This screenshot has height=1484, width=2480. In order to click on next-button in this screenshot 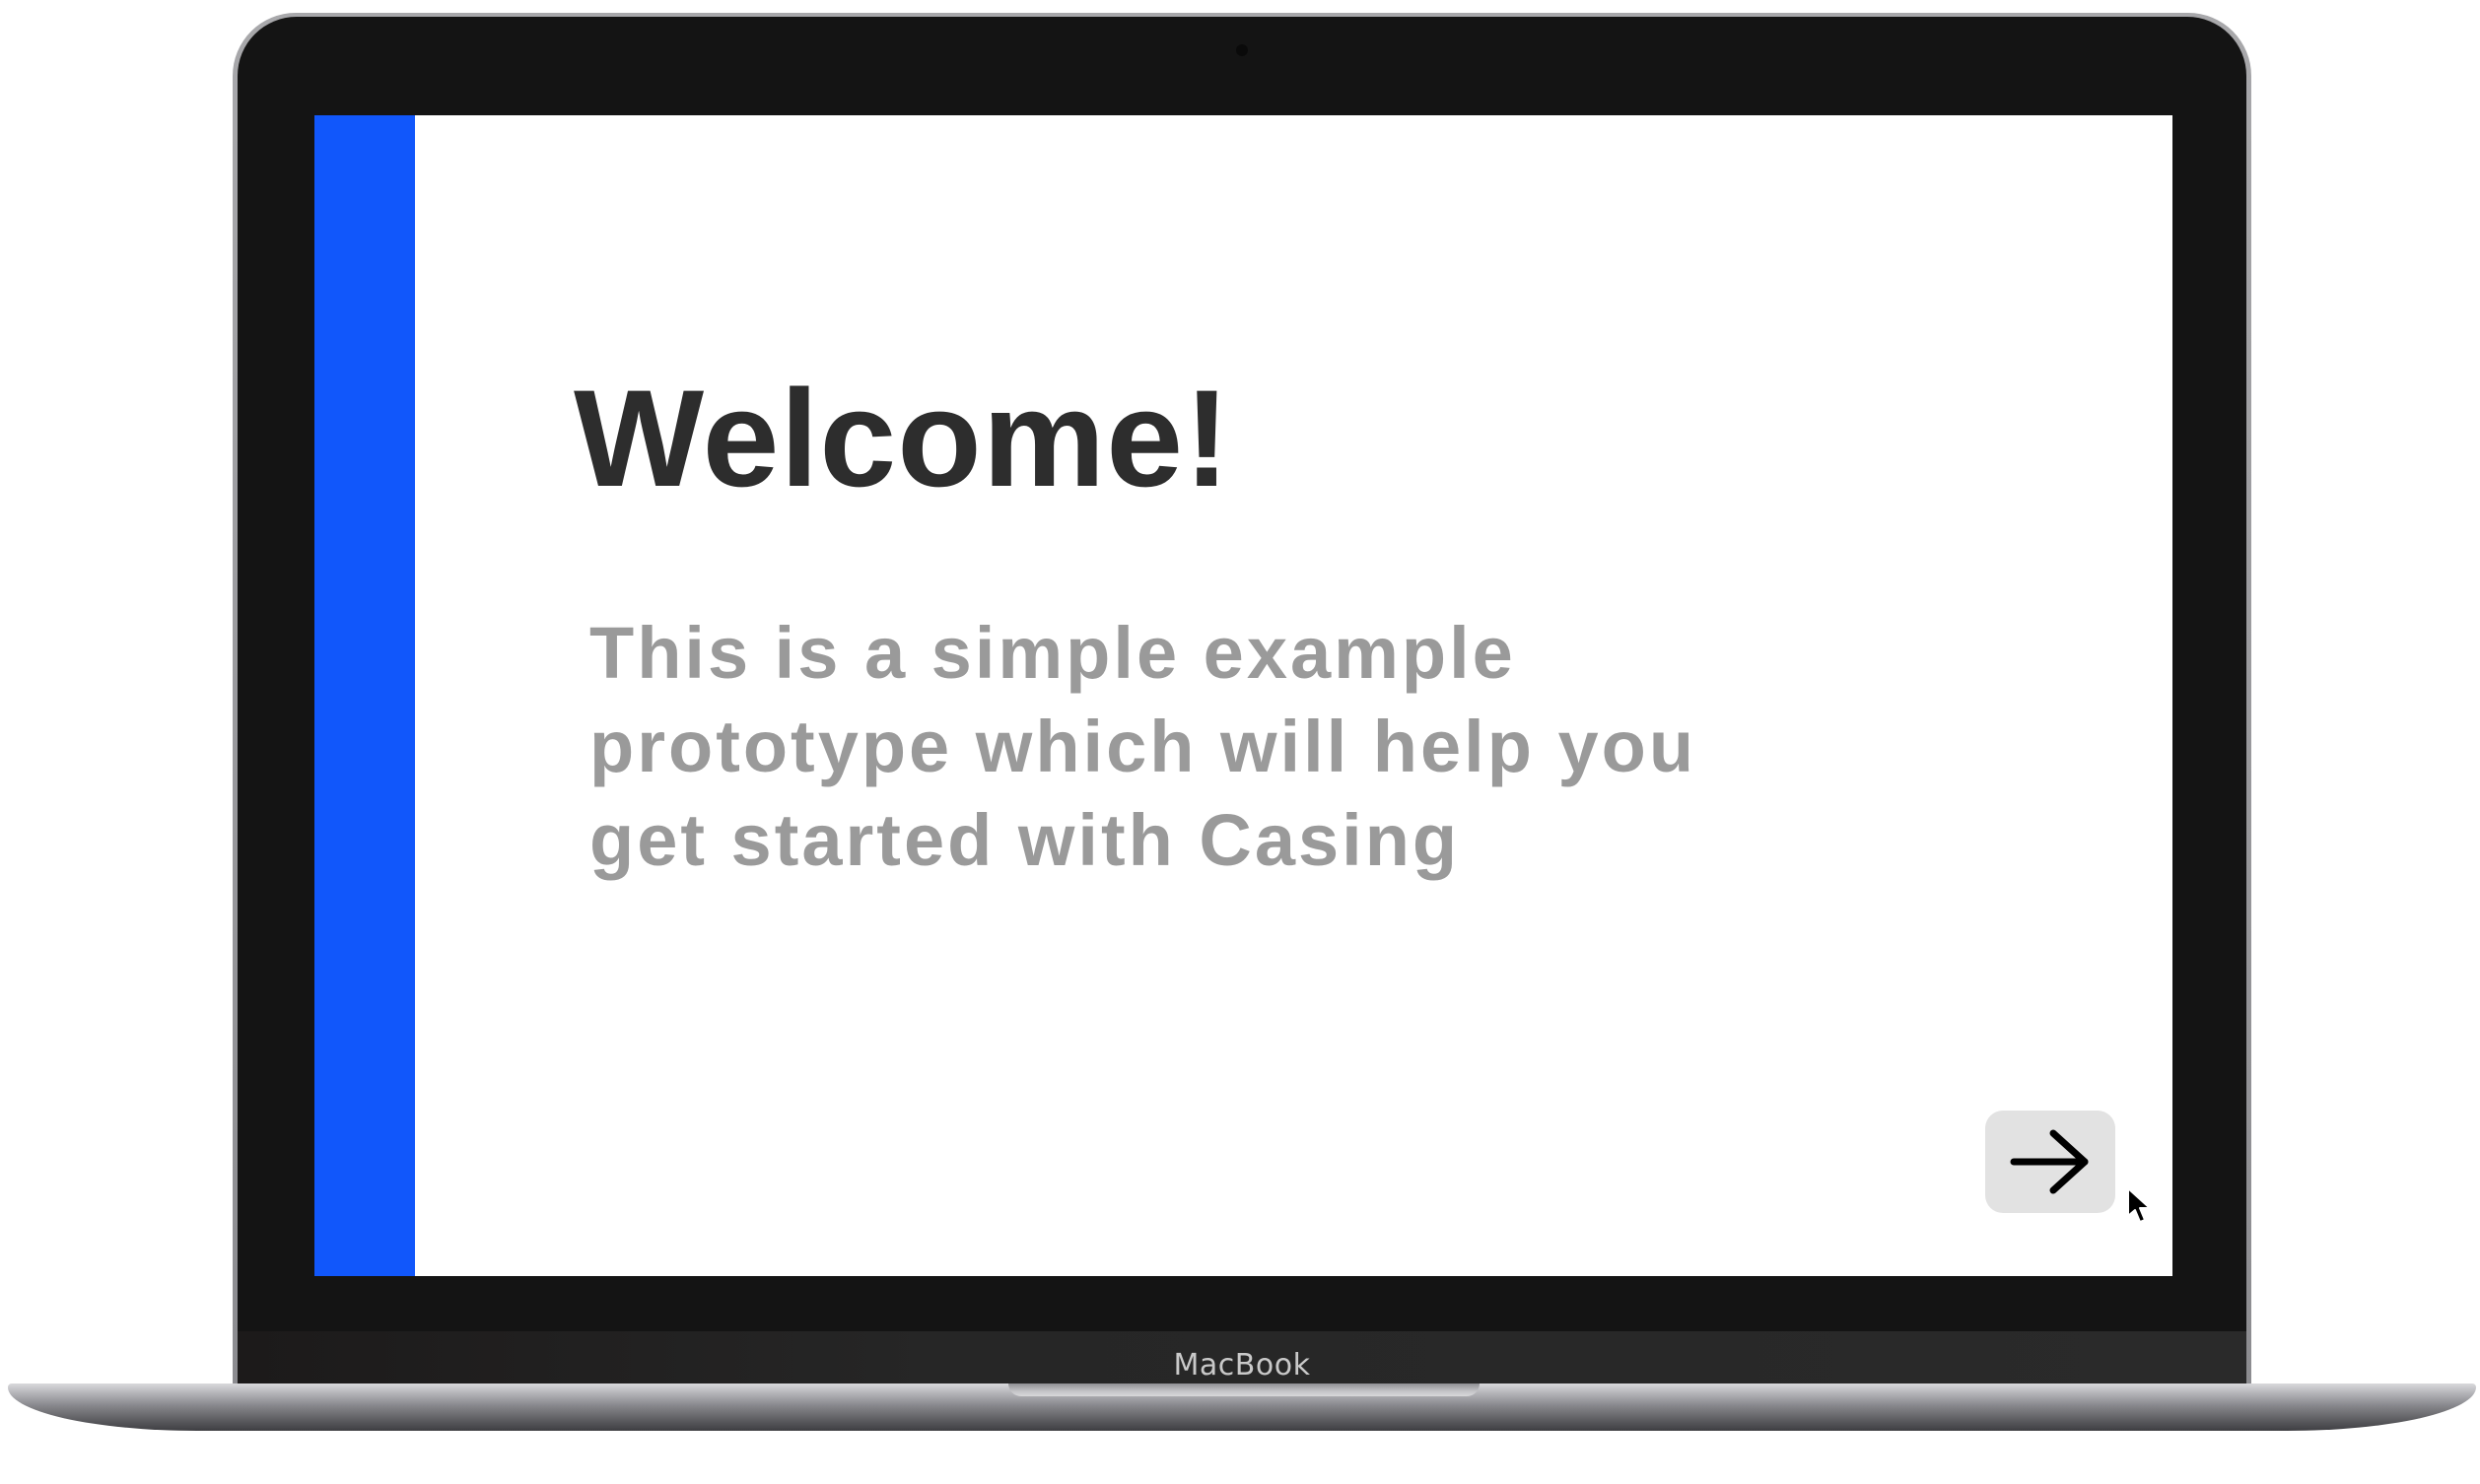, I will do `click(2050, 1162)`.